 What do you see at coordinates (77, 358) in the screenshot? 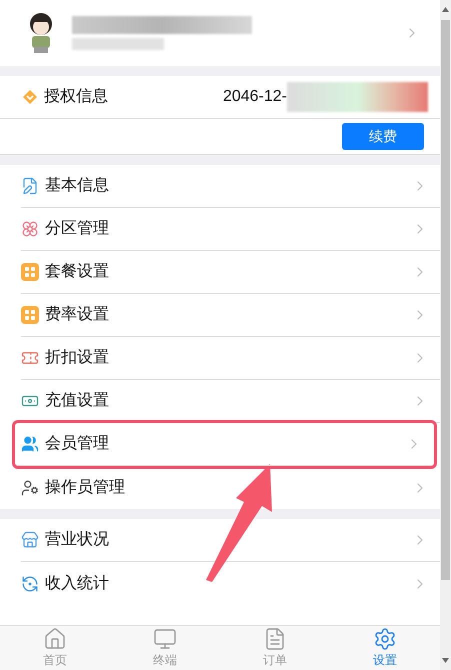
I see `menu-label: 折扣设置` at bounding box center [77, 358].